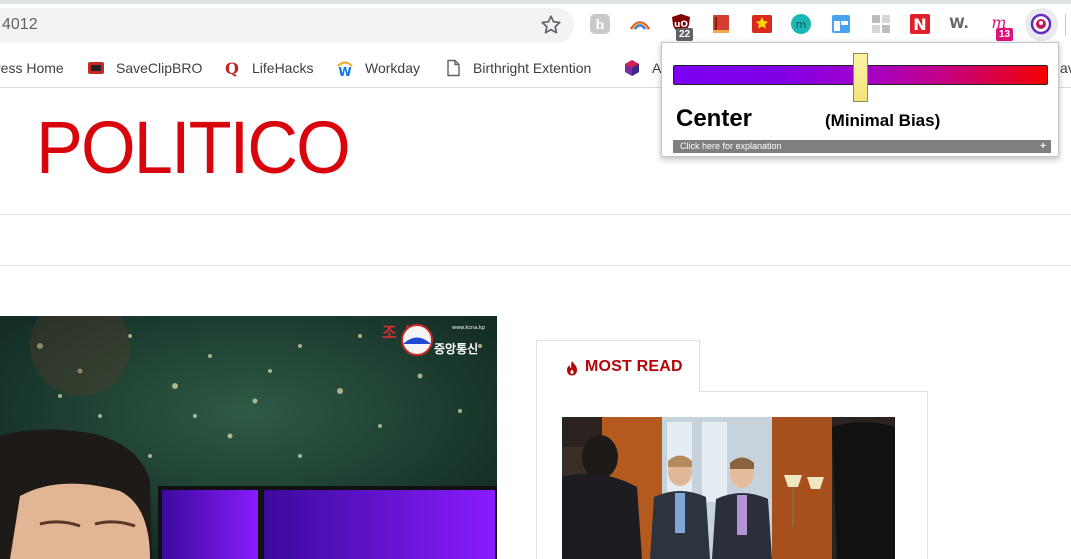  I want to click on kcna-watermark-bottom: 중앙통신, so click(456, 348).